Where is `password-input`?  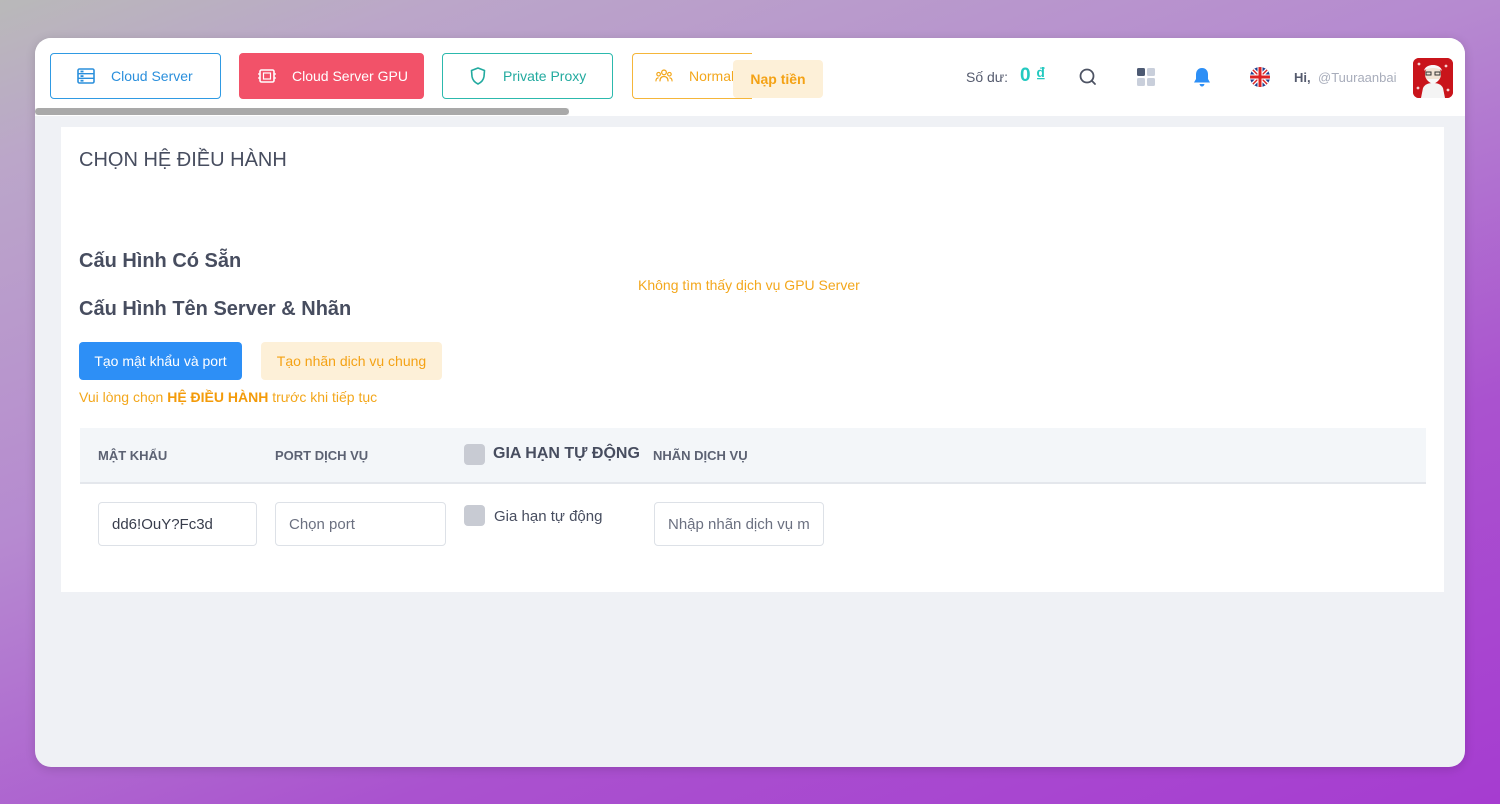
password-input is located at coordinates (177, 524).